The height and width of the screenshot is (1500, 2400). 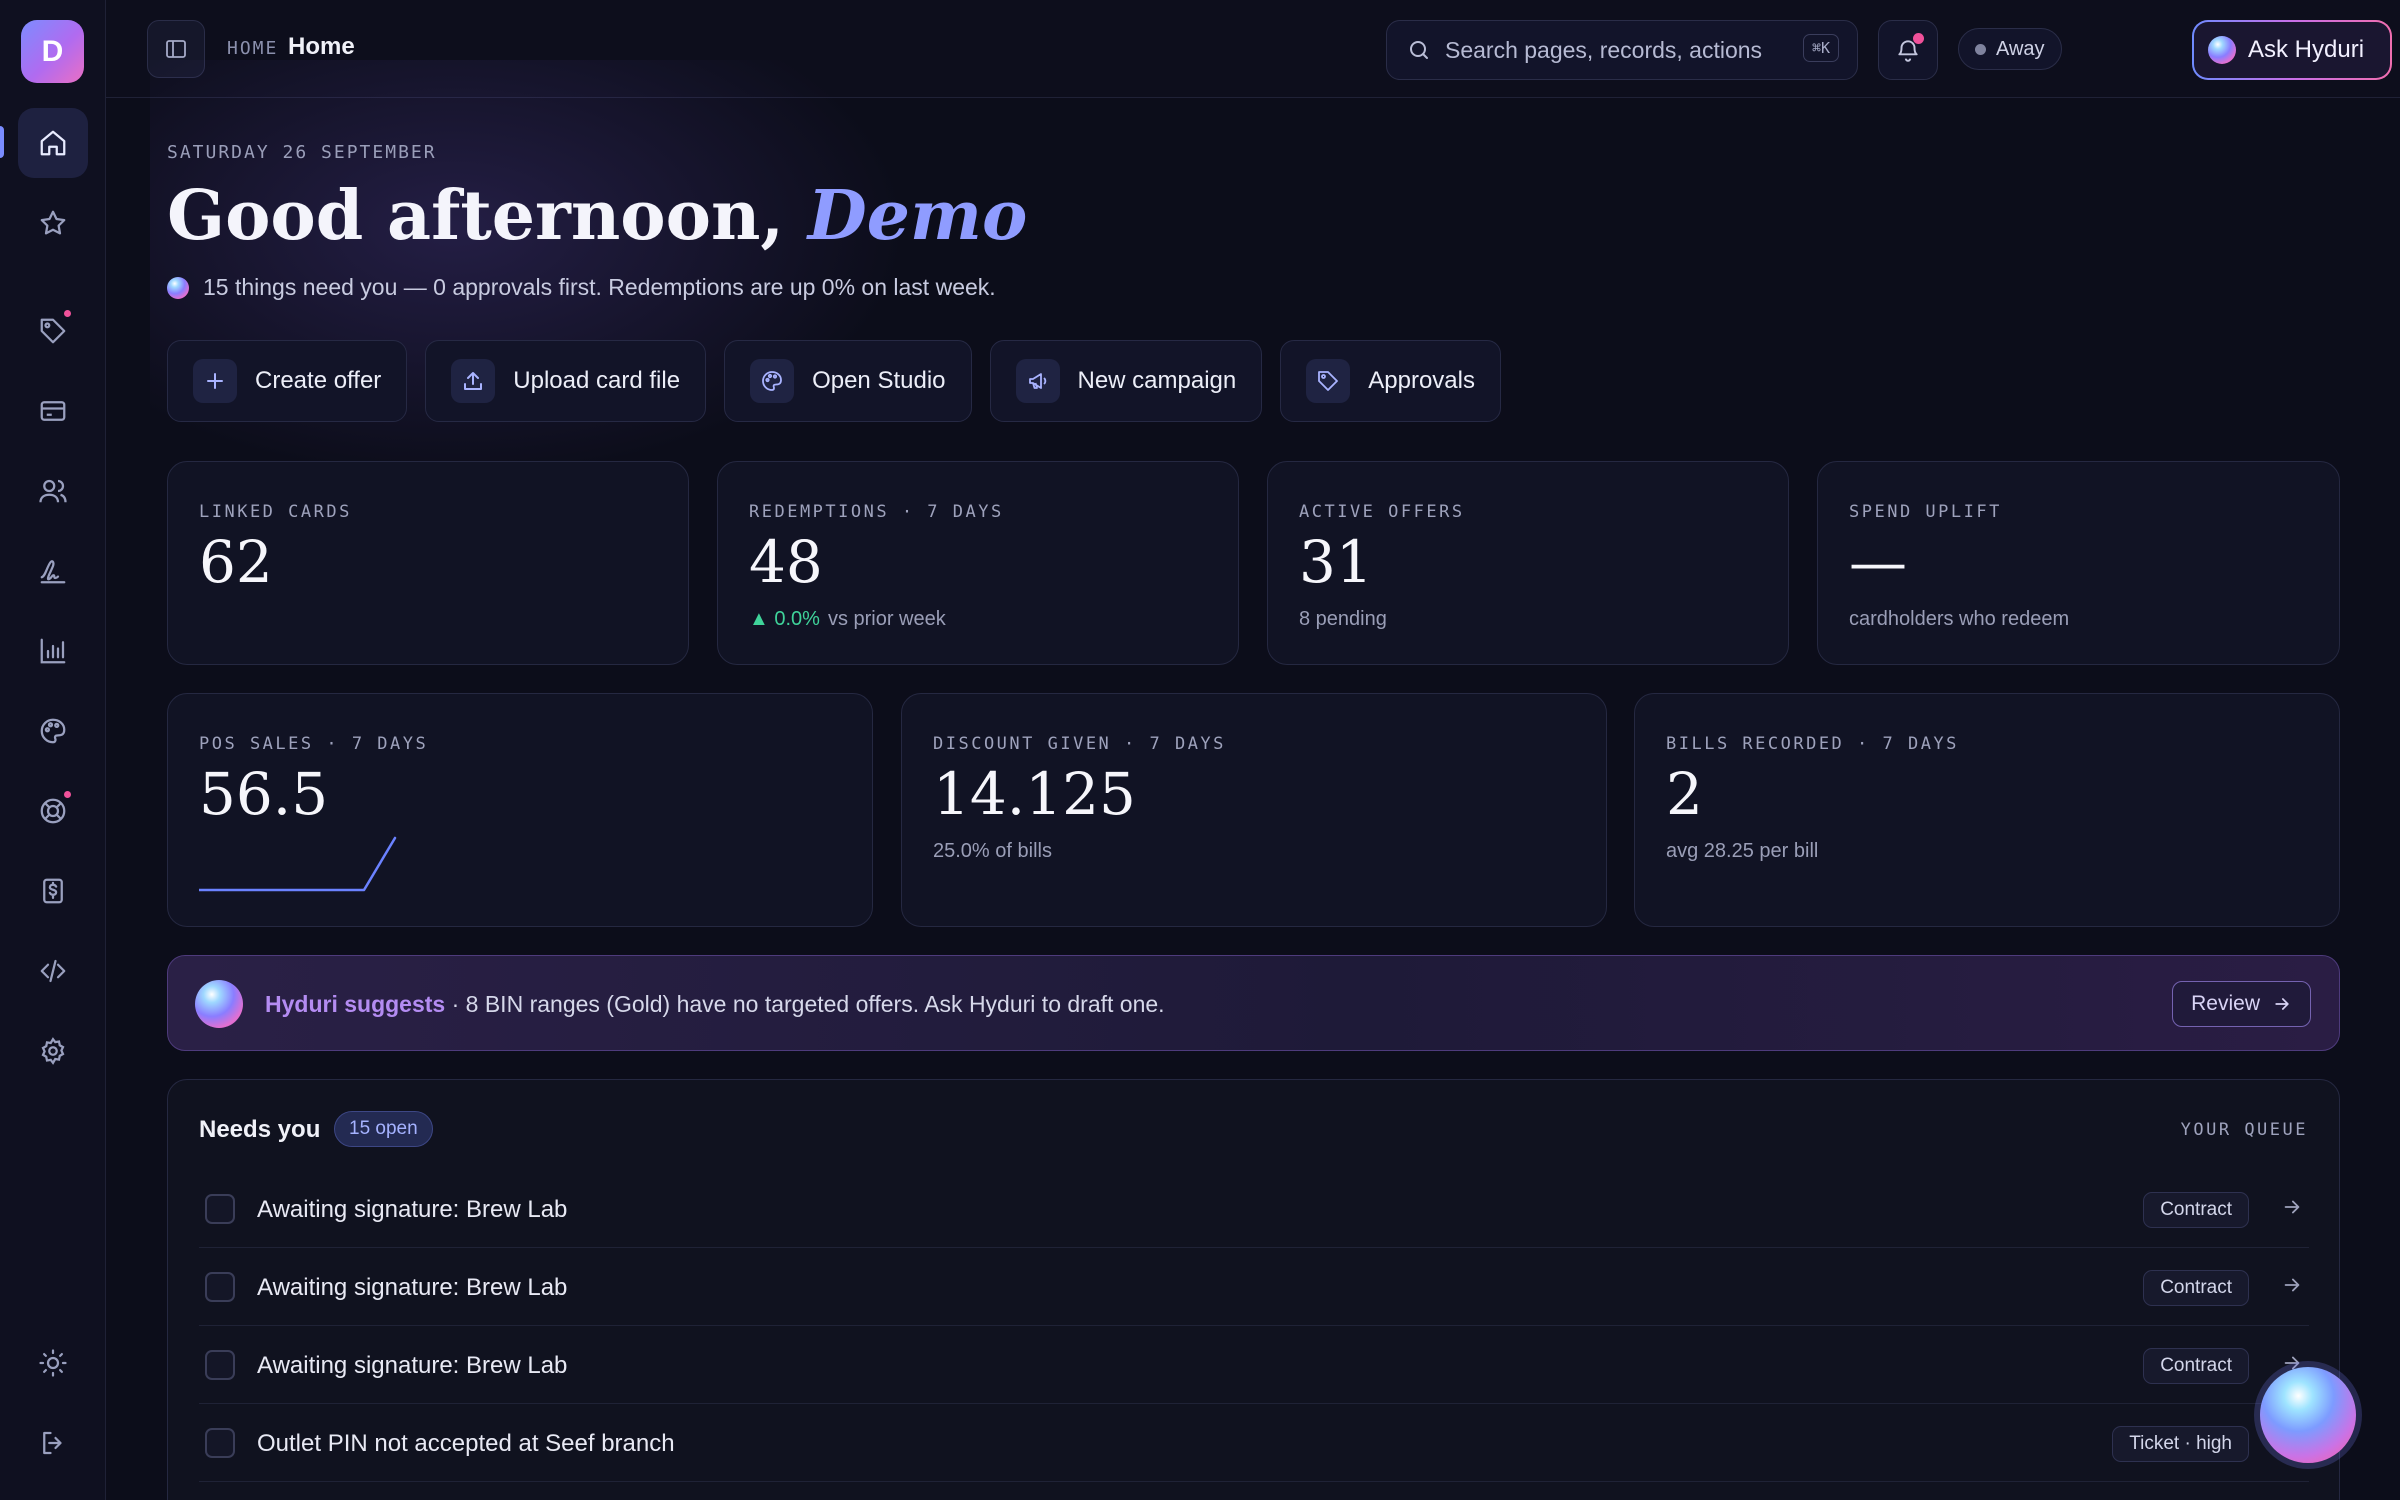 What do you see at coordinates (1034, 794) in the screenshot?
I see `kpi-value: 14.125` at bounding box center [1034, 794].